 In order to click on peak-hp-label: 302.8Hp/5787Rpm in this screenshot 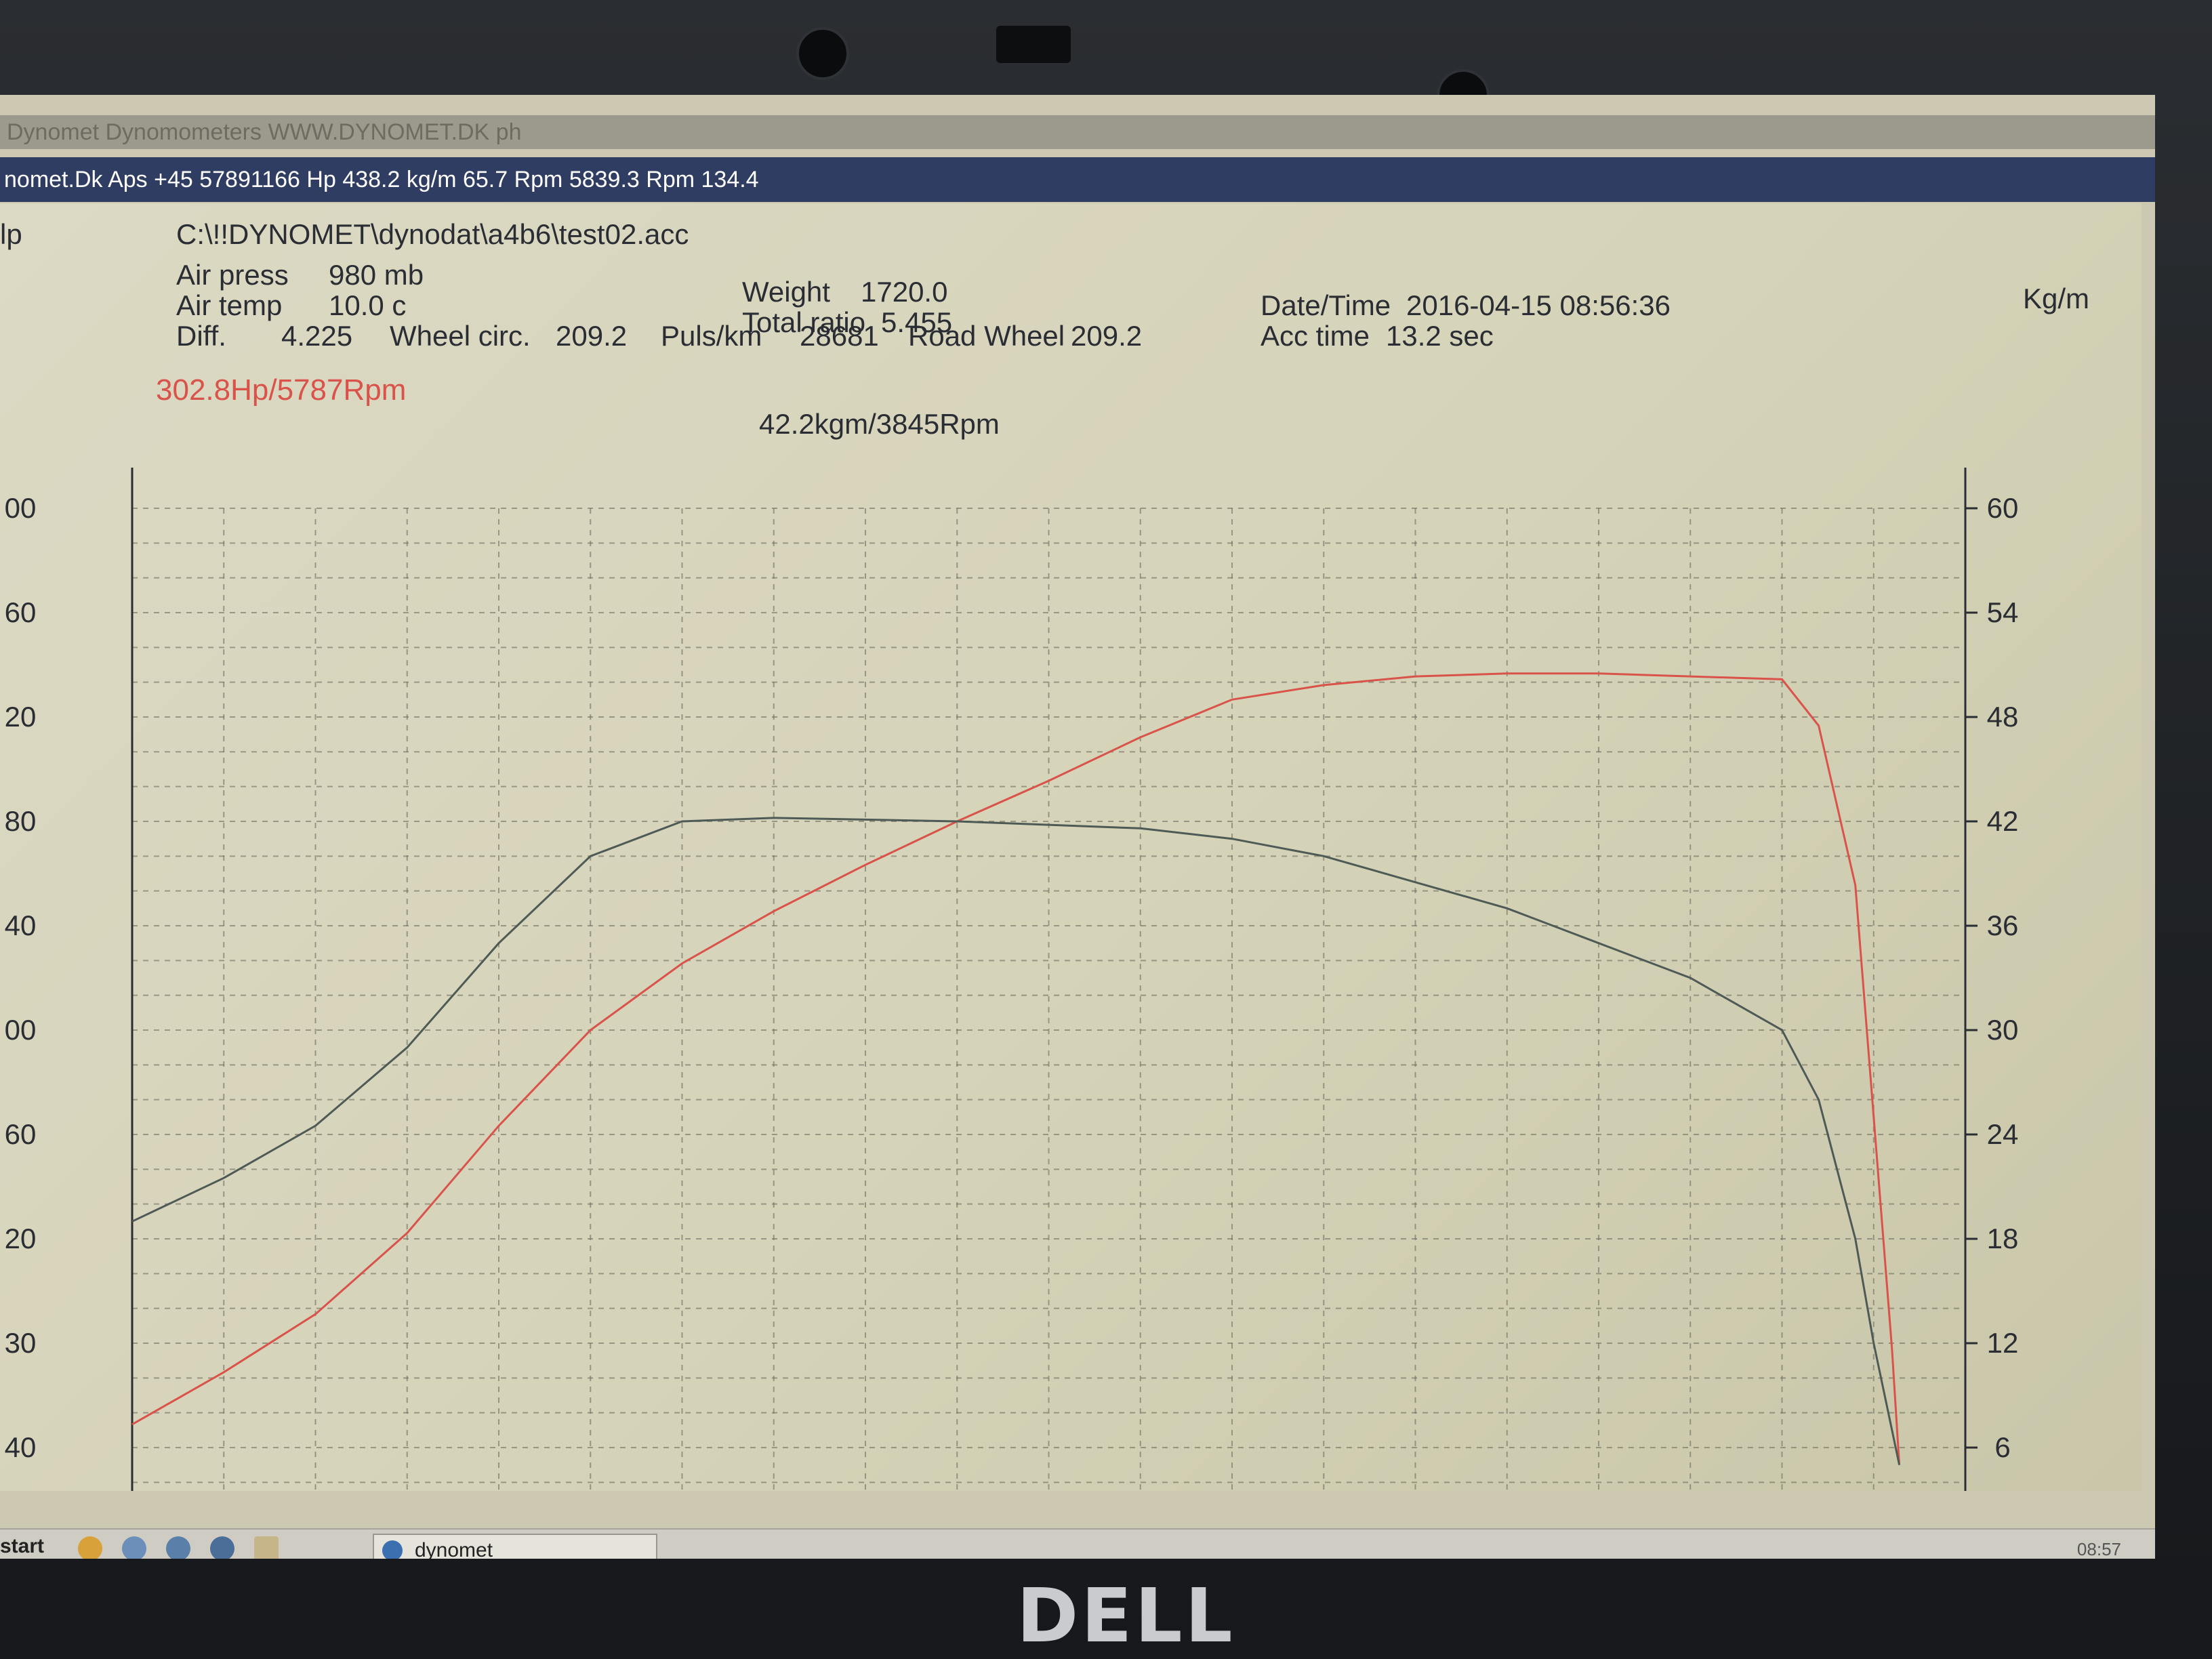, I will do `click(281, 390)`.